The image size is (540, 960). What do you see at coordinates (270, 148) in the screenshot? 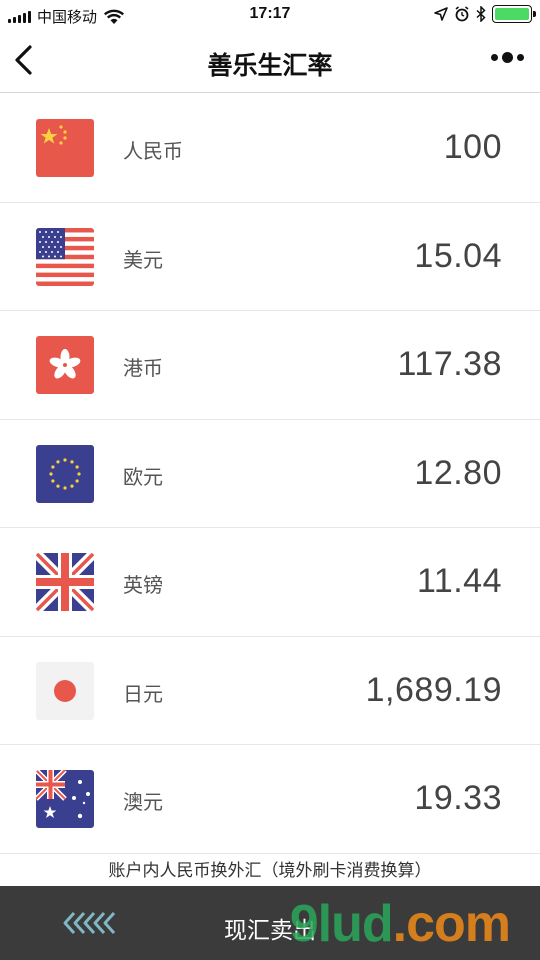
I see `currency-row-cny: 人民币 100` at bounding box center [270, 148].